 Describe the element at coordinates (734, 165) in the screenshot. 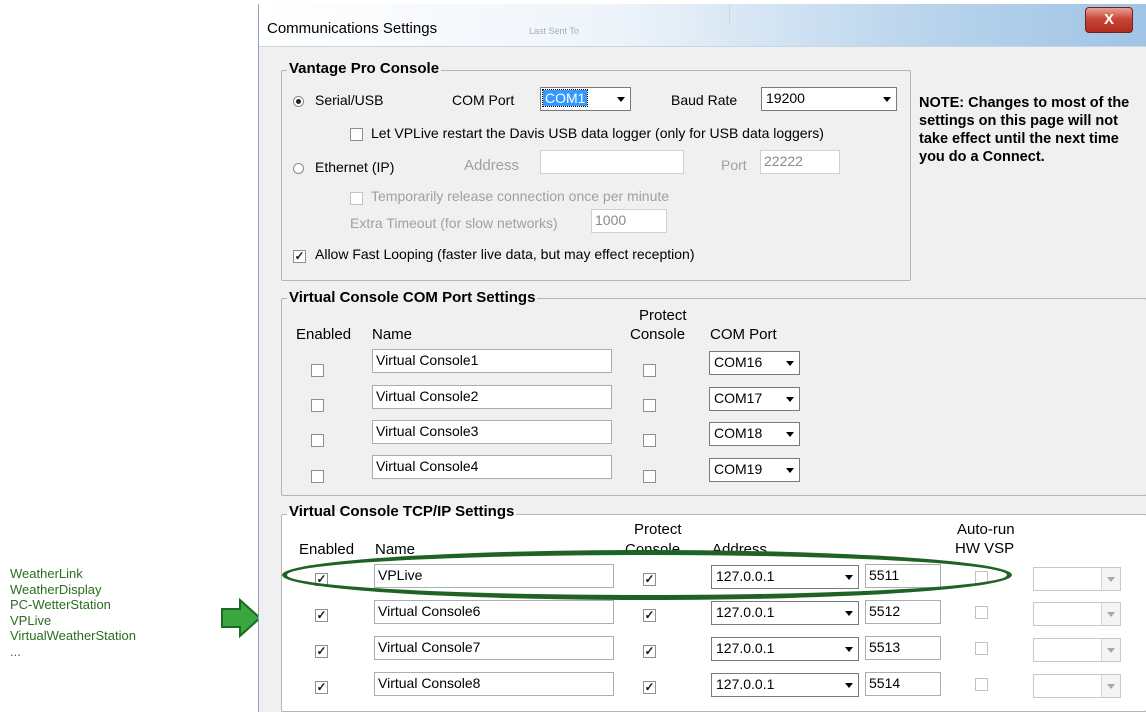

I see `port-label: Port` at that location.